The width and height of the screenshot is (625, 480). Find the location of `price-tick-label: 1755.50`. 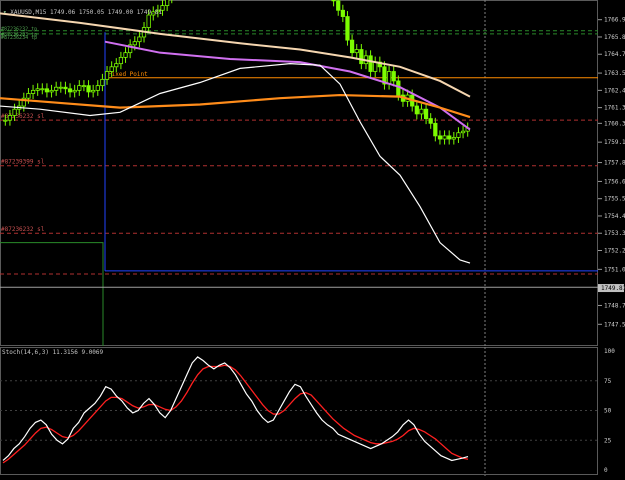

price-tick-label: 1755.50 is located at coordinates (614, 199).